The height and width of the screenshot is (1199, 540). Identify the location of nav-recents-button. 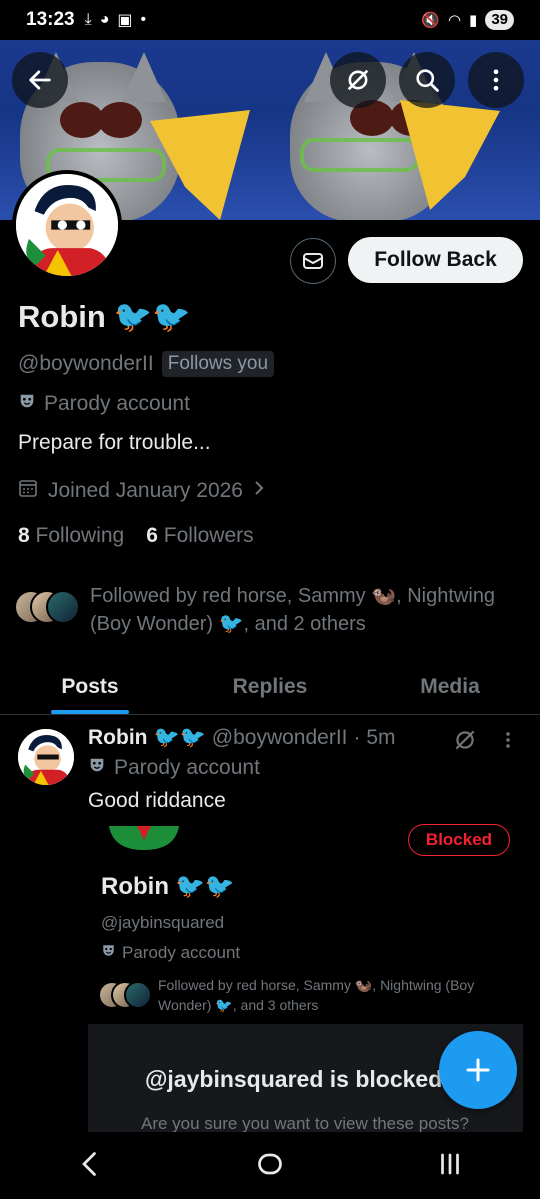
(450, 1166).